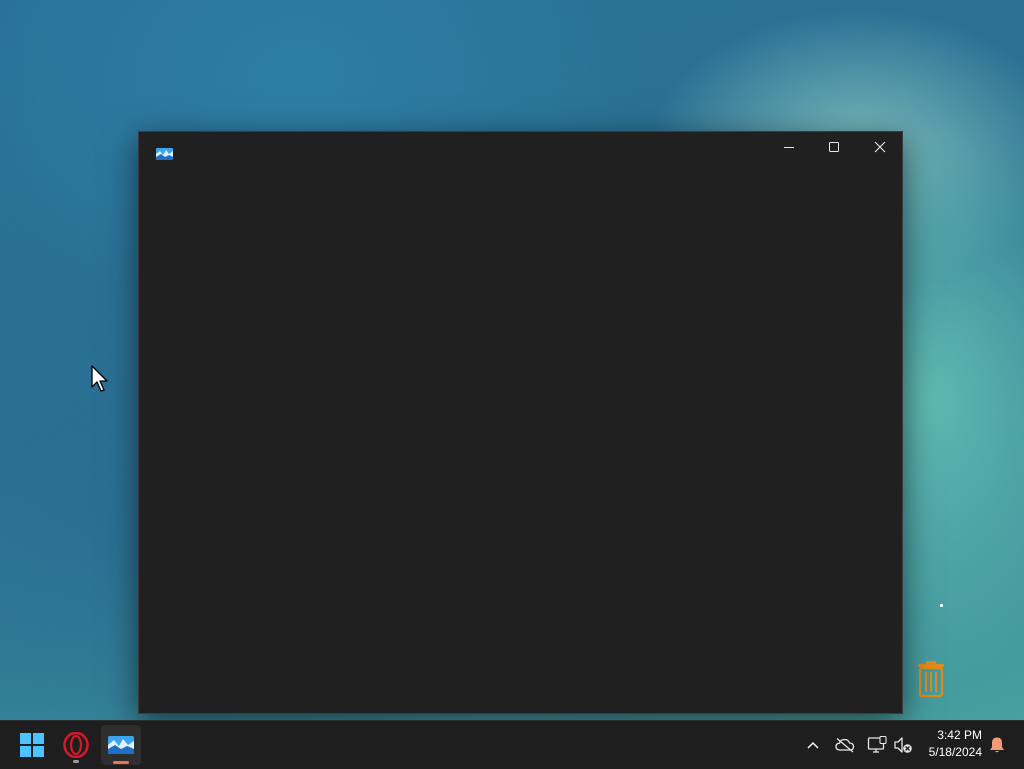 The height and width of the screenshot is (769, 1024). Describe the element at coordinates (76, 761) in the screenshot. I see `running-indicator` at that location.